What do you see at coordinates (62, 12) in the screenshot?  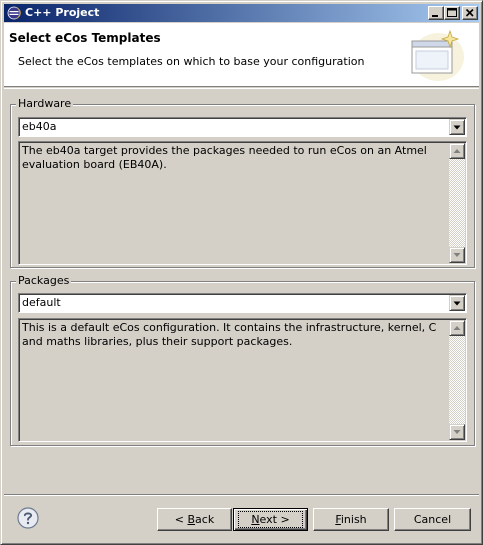 I see `window-title: C++ Project` at bounding box center [62, 12].